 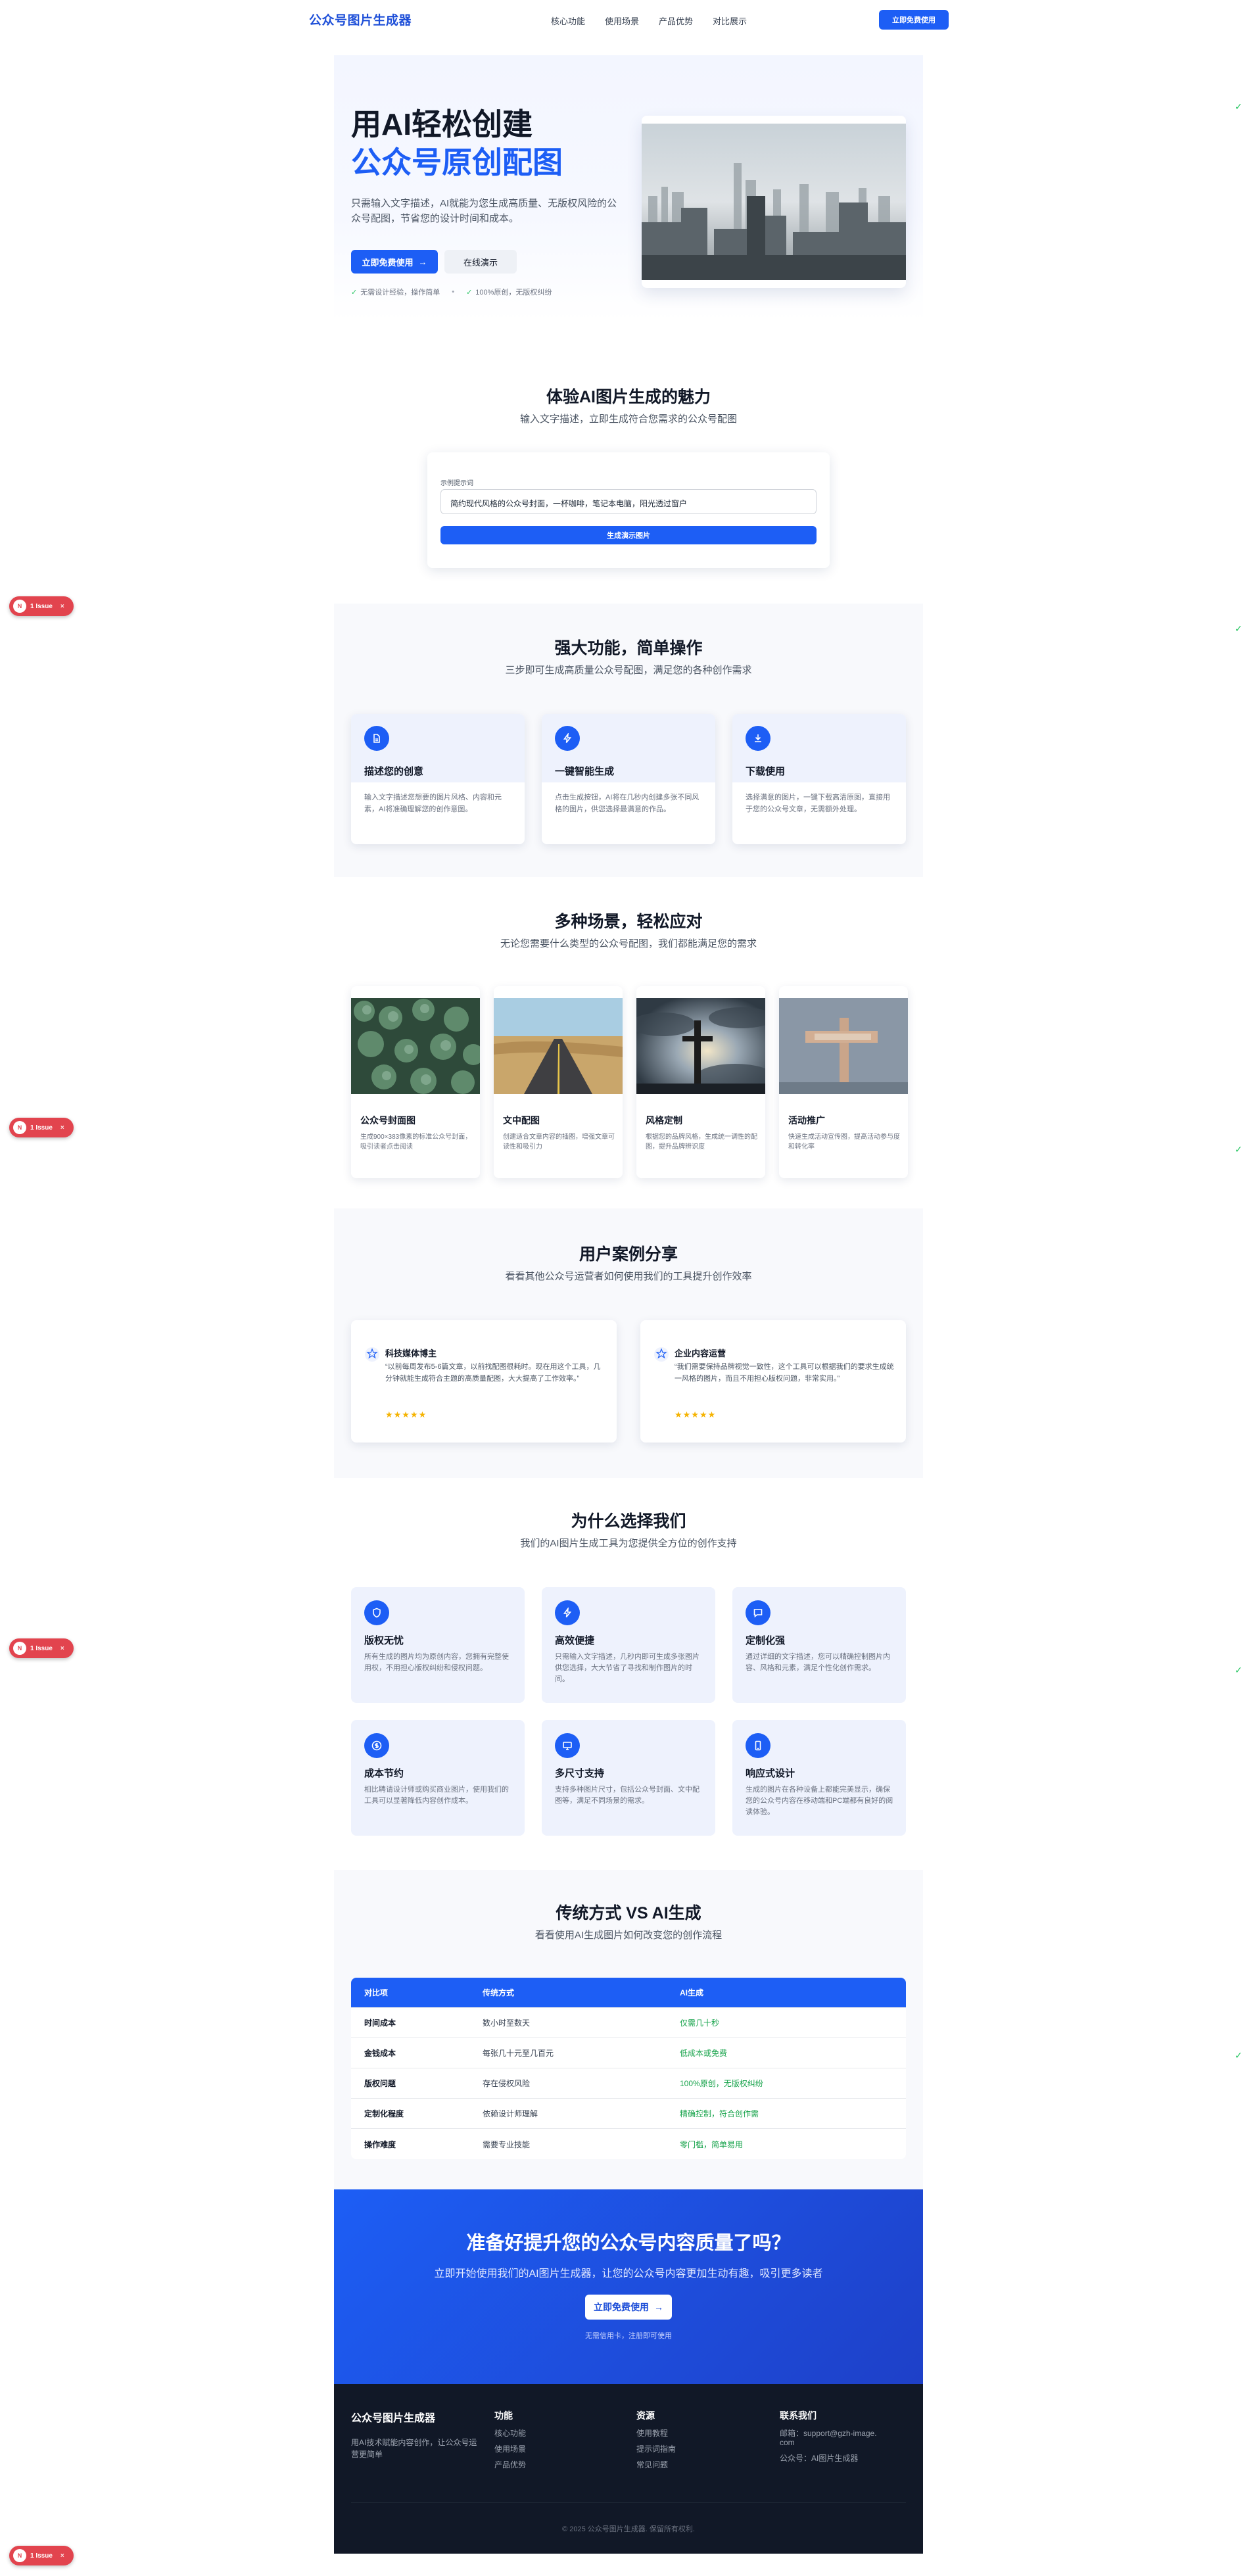 I want to click on cases-subtitle: 看看其他公众号运营者如何使用我们的工具提升创作效率, so click(x=628, y=1277).